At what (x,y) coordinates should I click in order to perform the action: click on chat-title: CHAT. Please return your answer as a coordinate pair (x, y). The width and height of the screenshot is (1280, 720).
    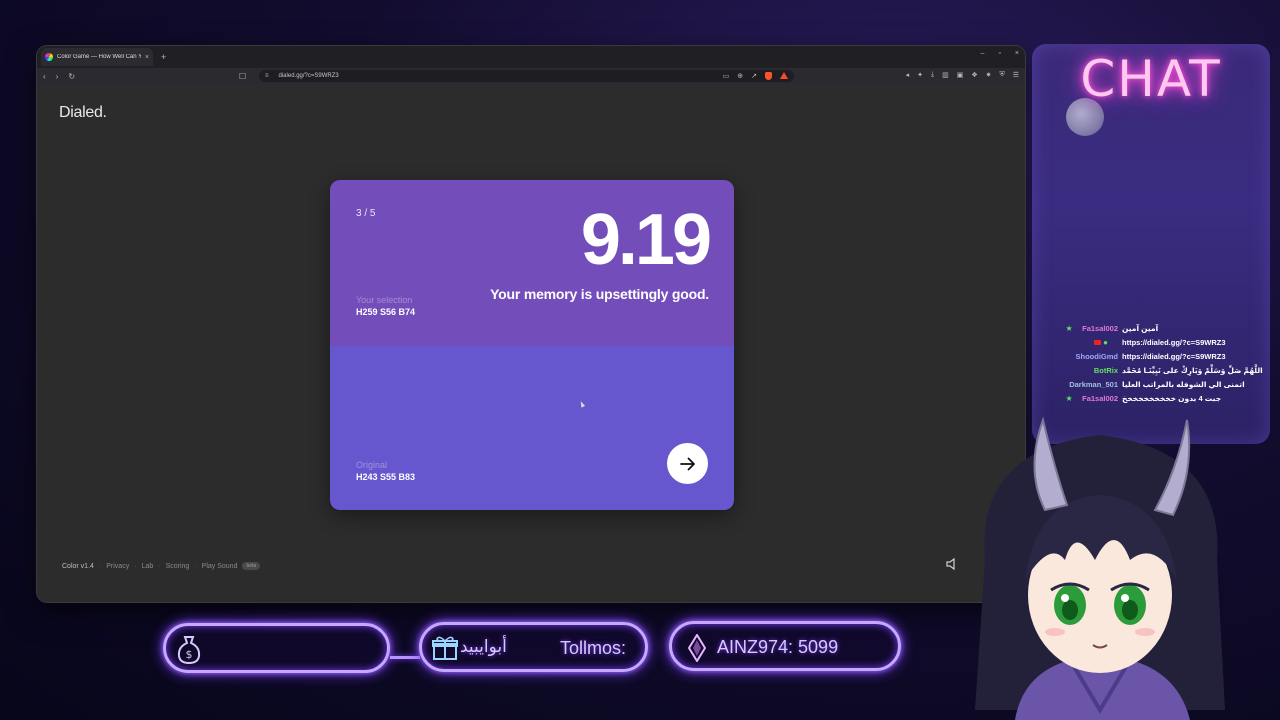
    Looking at the image, I should click on (1151, 79).